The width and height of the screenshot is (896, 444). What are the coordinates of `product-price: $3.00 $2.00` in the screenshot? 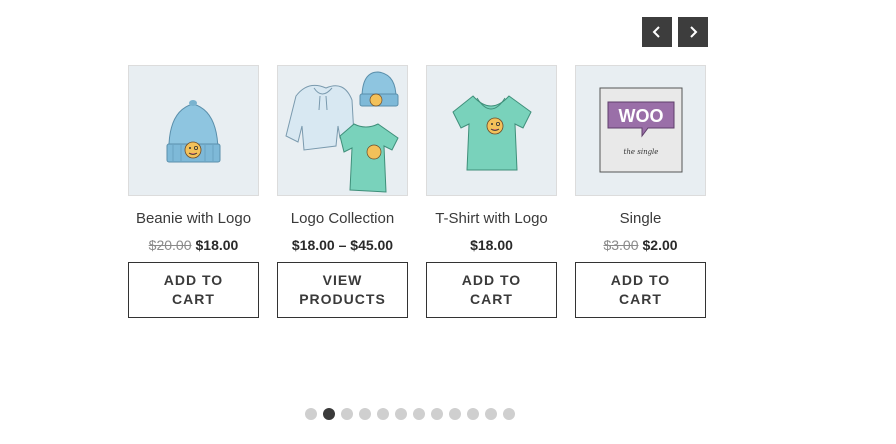 It's located at (640, 245).